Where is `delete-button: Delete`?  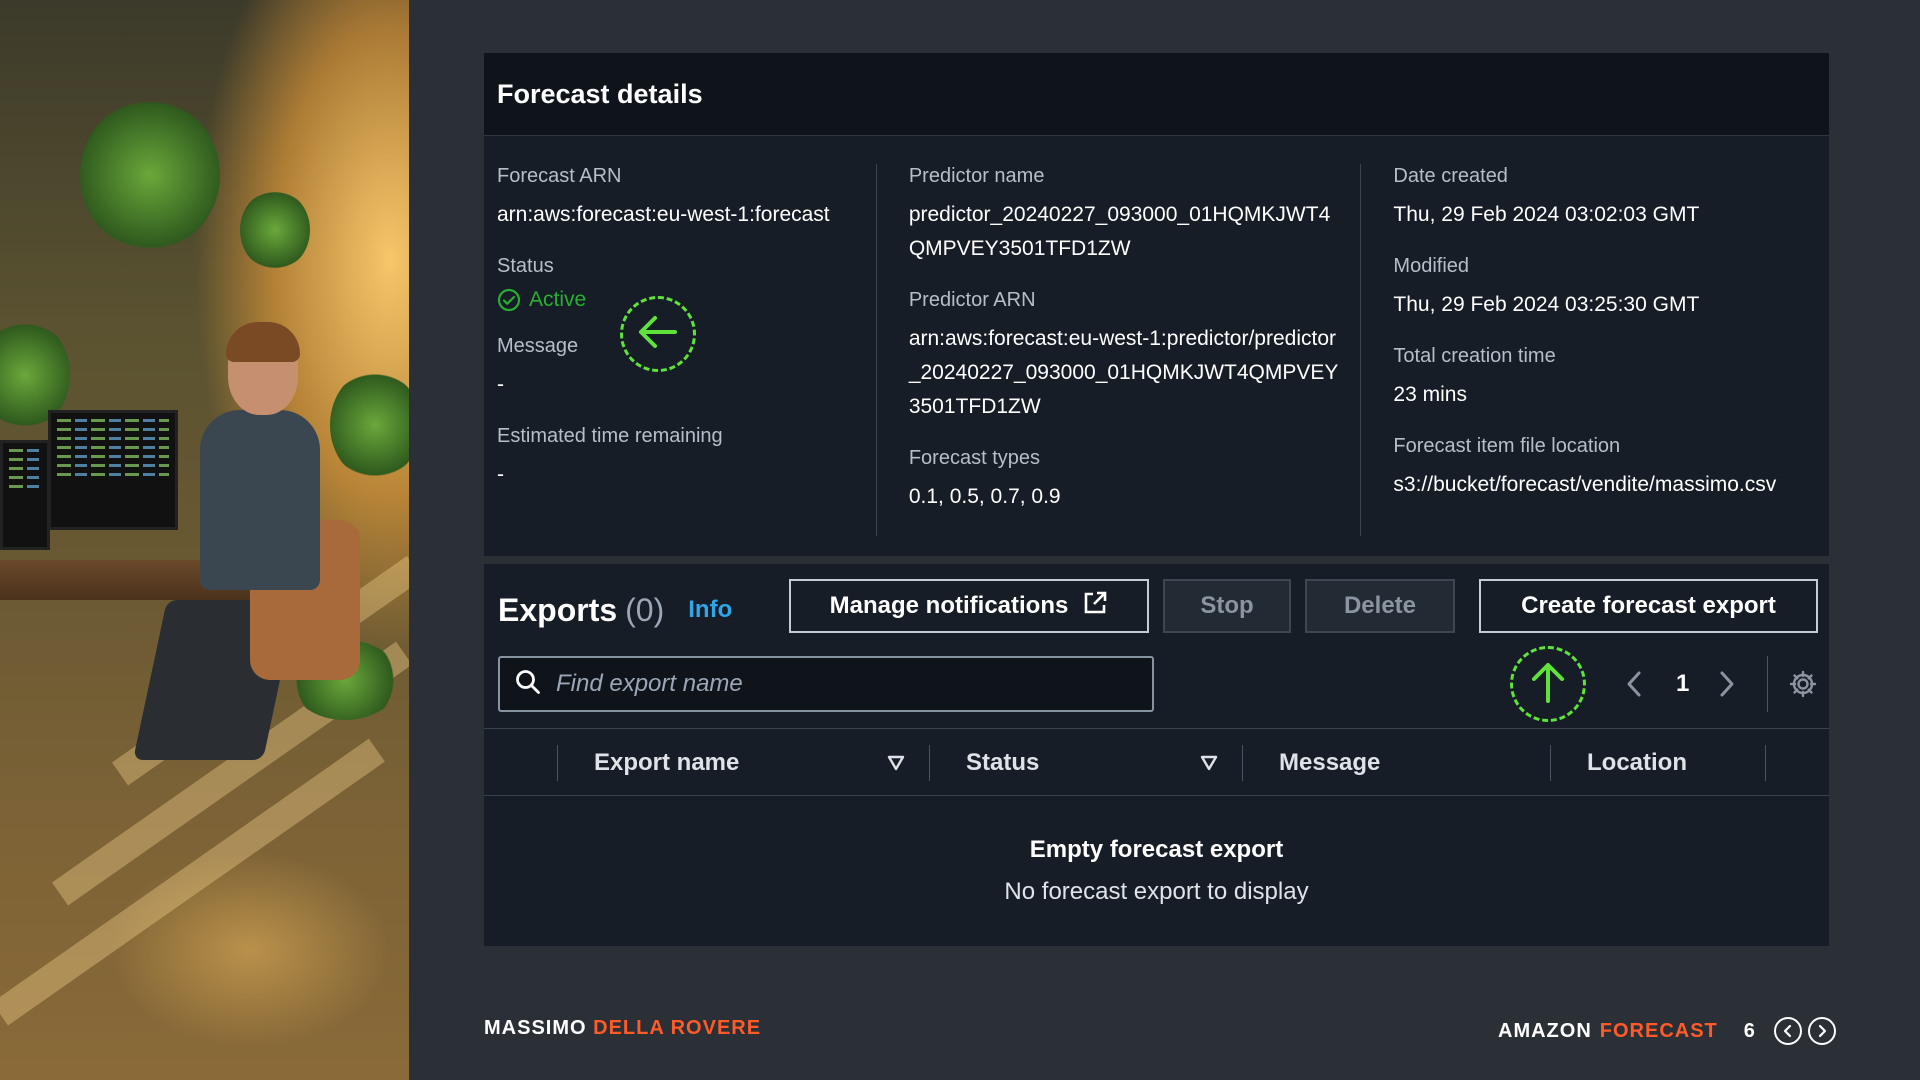
delete-button: Delete is located at coordinates (1380, 606).